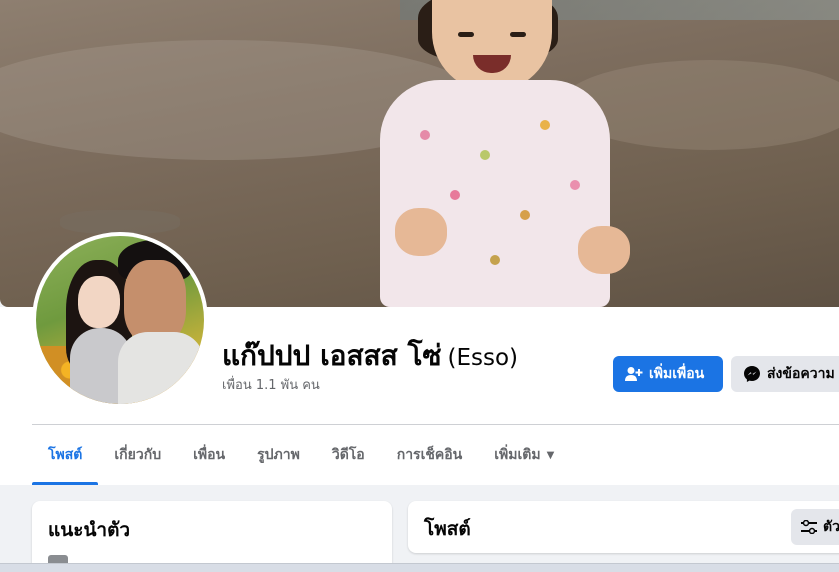  I want to click on person-plus-icon, so click(634, 374).